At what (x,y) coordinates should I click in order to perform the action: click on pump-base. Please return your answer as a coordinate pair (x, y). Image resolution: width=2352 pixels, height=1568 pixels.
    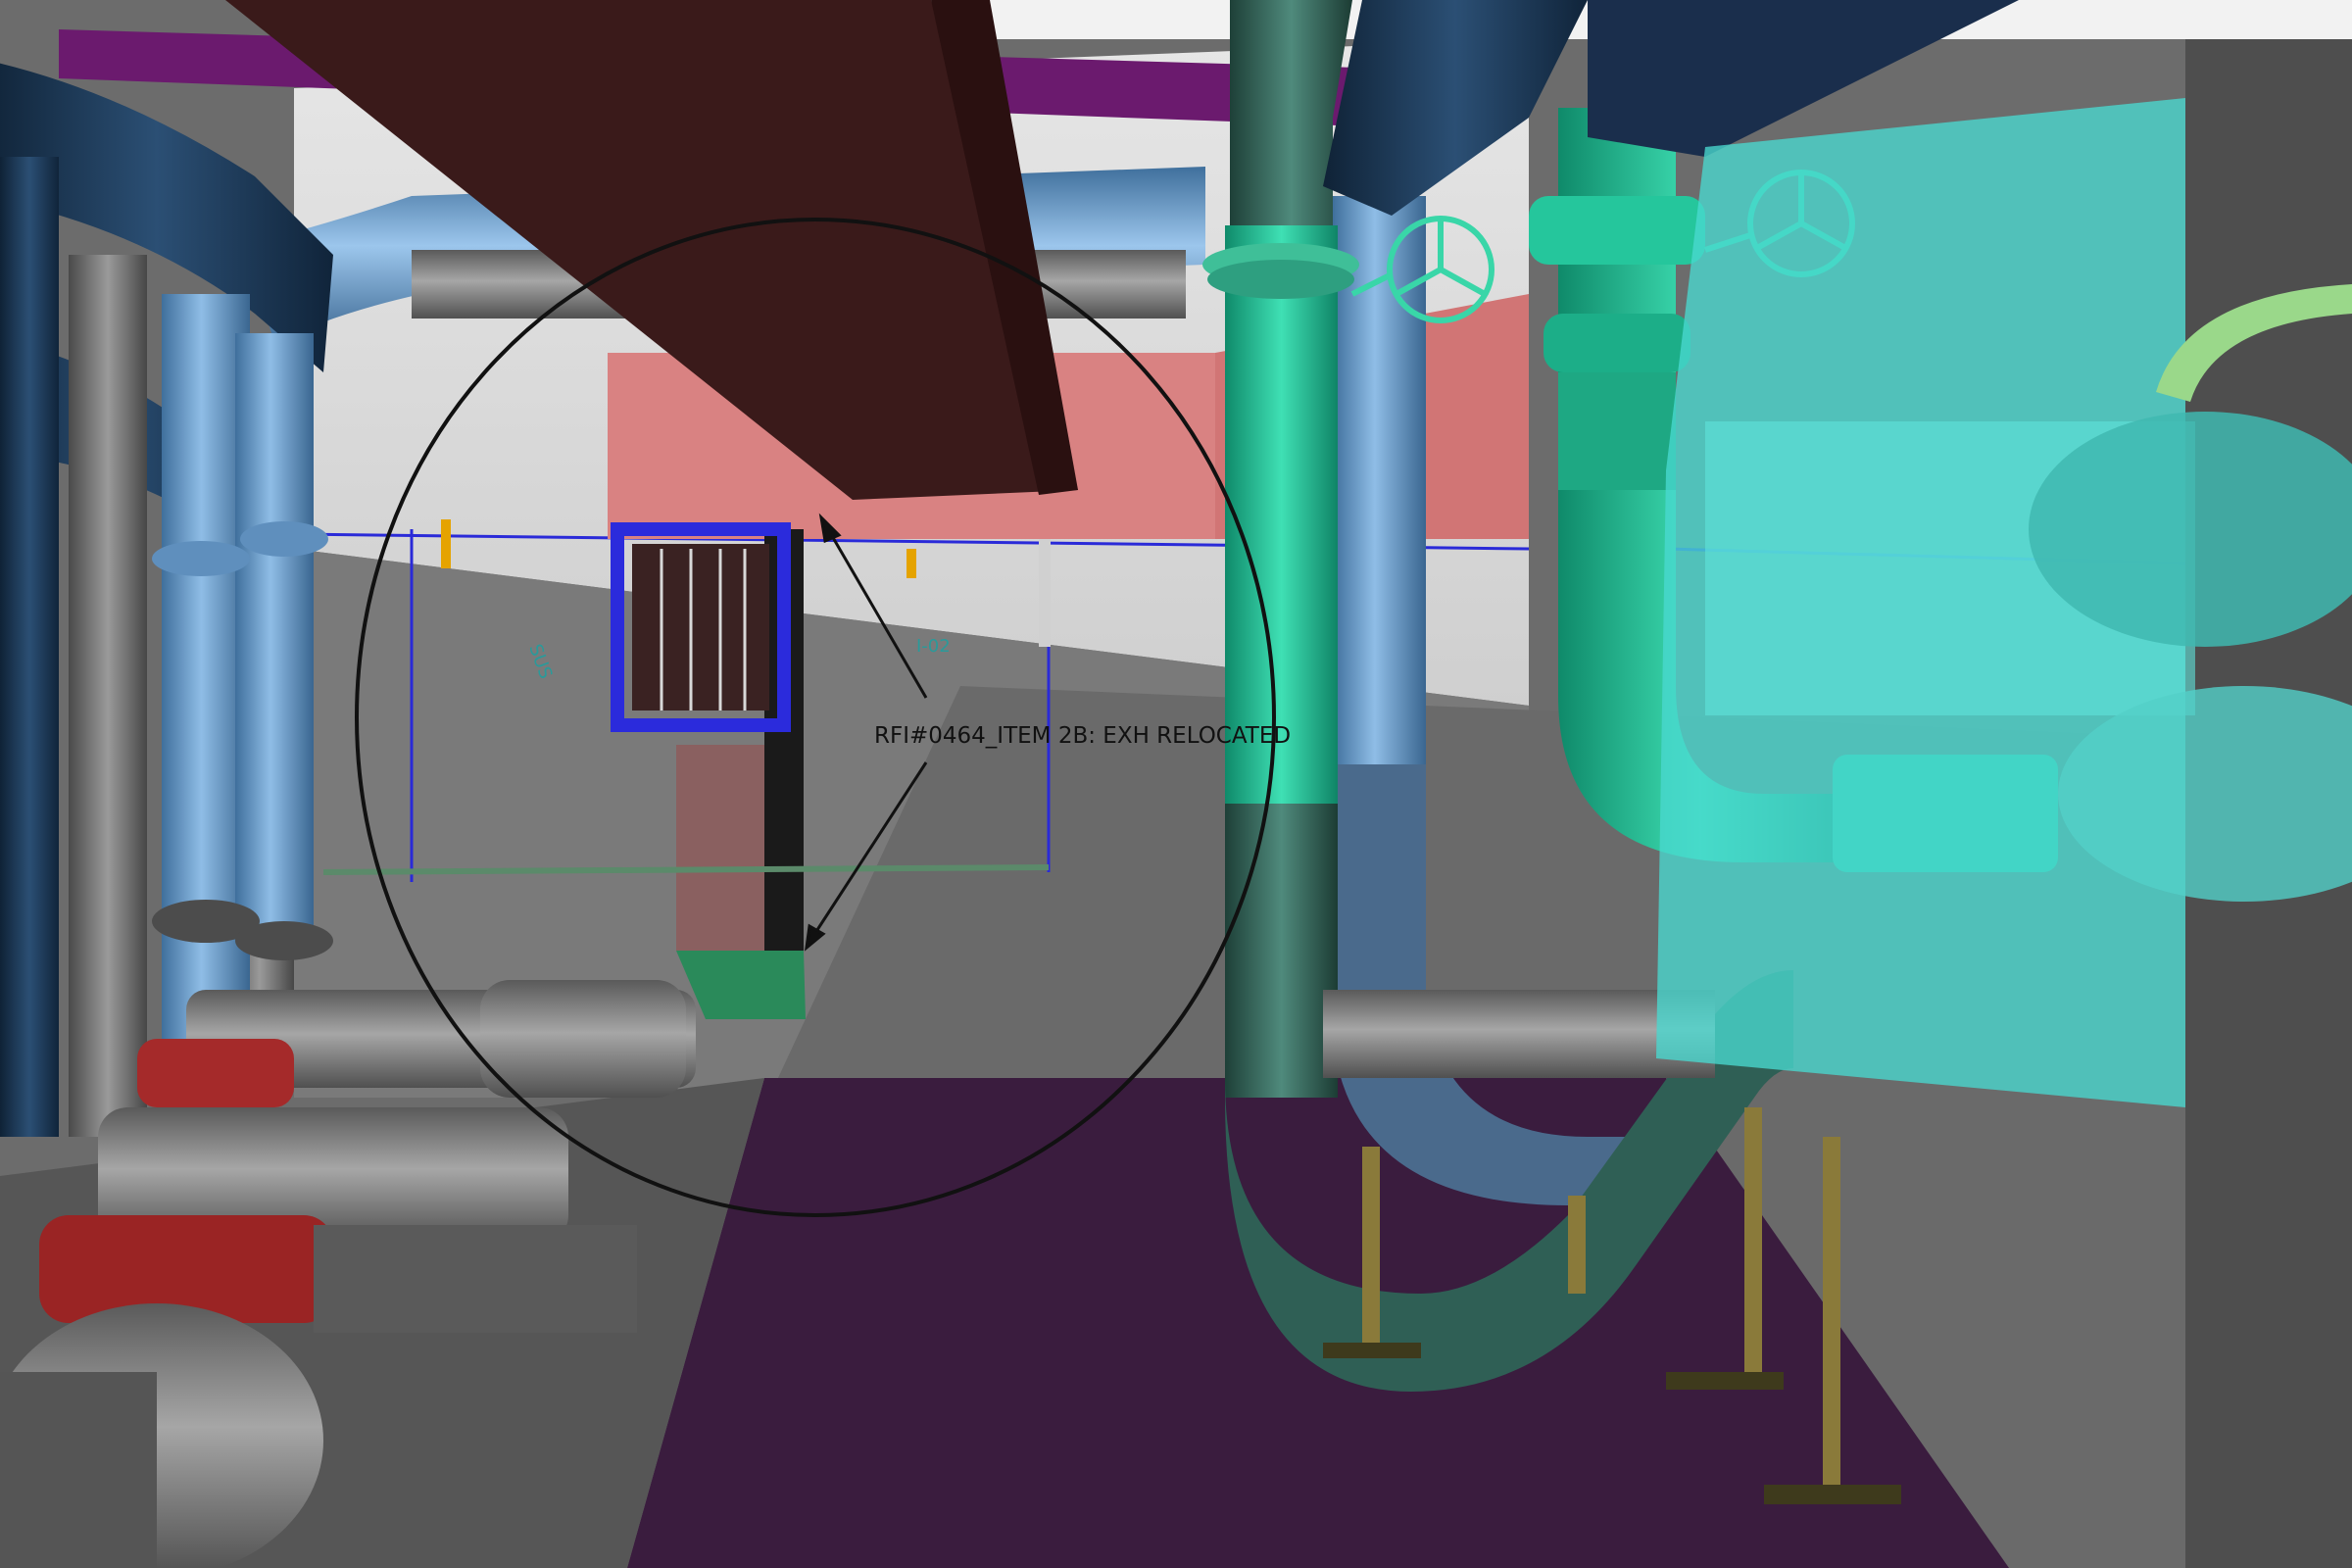
    Looking at the image, I should click on (475, 1279).